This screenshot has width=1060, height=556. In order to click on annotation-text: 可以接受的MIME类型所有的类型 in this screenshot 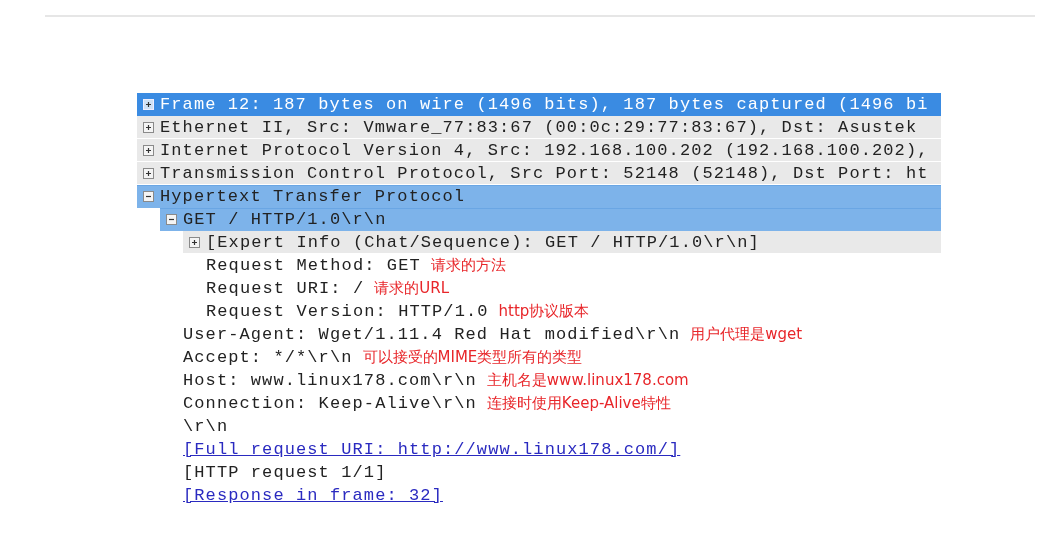, I will do `click(472, 357)`.